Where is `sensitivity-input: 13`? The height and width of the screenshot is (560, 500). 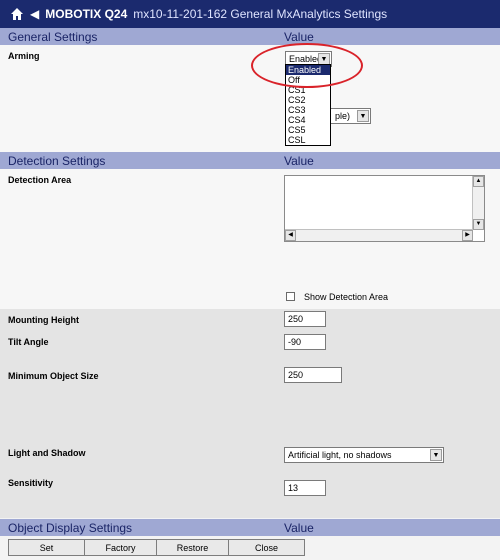 sensitivity-input: 13 is located at coordinates (305, 488).